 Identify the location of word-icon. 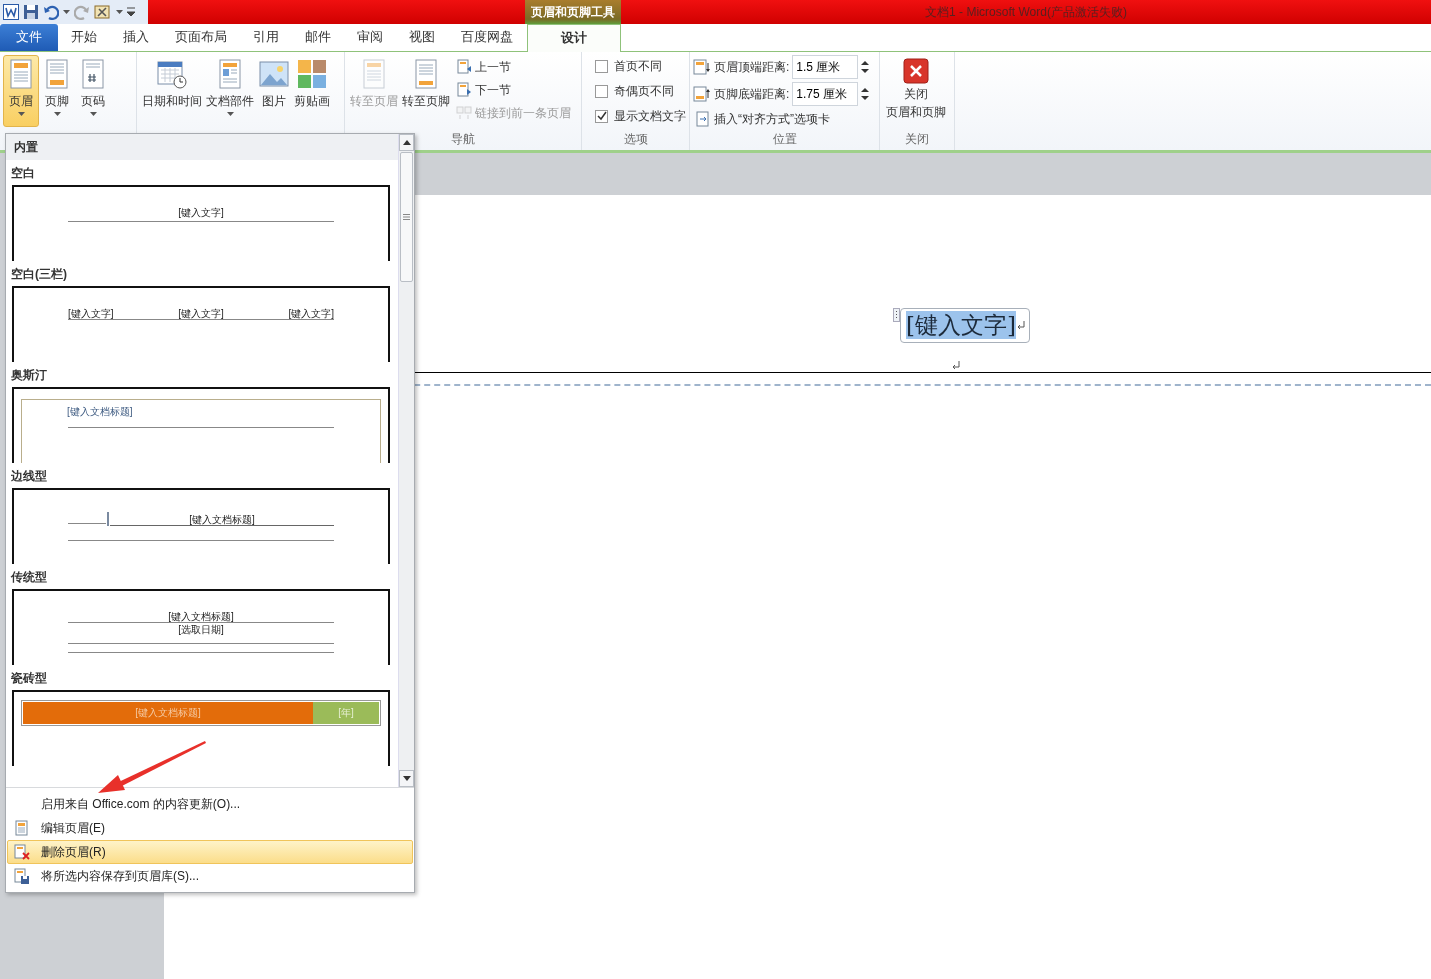
(11, 12).